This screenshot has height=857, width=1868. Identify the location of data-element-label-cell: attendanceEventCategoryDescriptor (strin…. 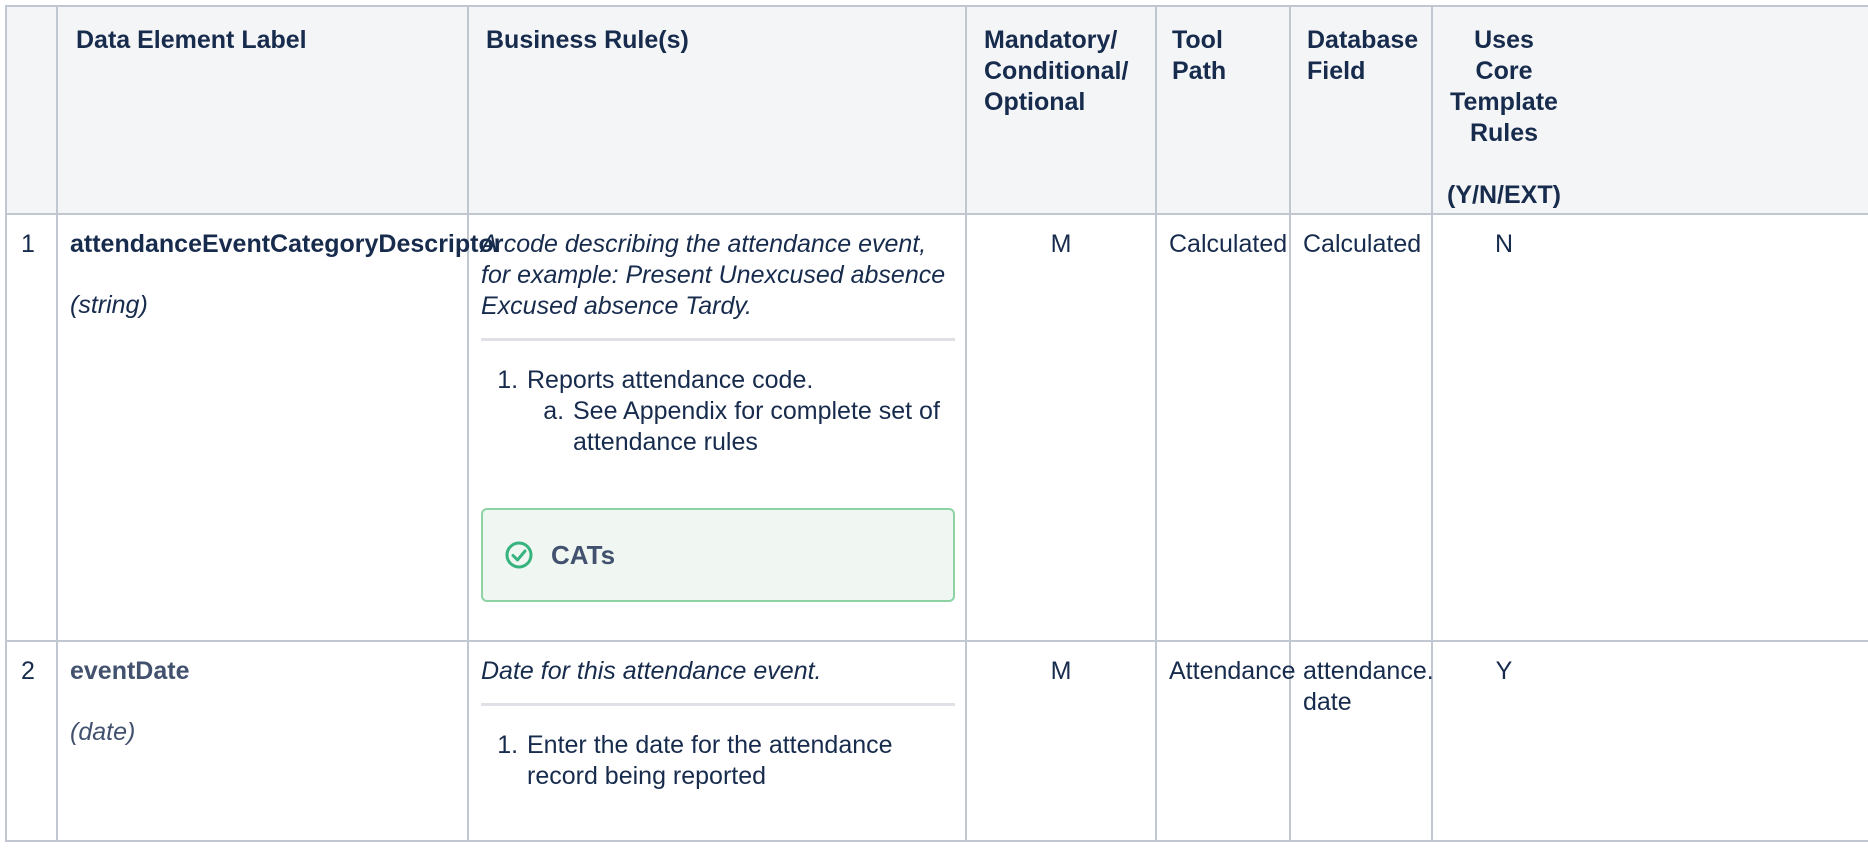
(280, 427).